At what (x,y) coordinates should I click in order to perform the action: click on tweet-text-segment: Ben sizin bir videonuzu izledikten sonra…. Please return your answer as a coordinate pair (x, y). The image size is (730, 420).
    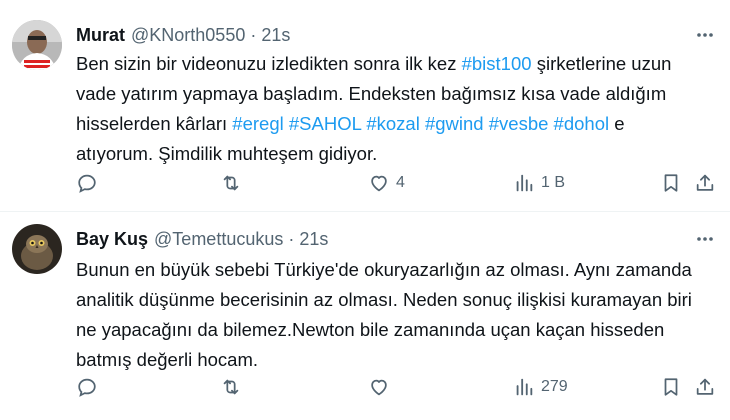
    Looking at the image, I should click on (269, 63).